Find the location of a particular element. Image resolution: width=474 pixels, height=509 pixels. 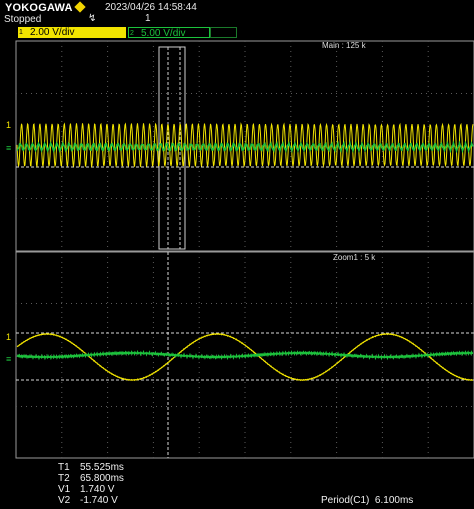

period-measurement: Period(C1) 6.100ms is located at coordinates (367, 500).